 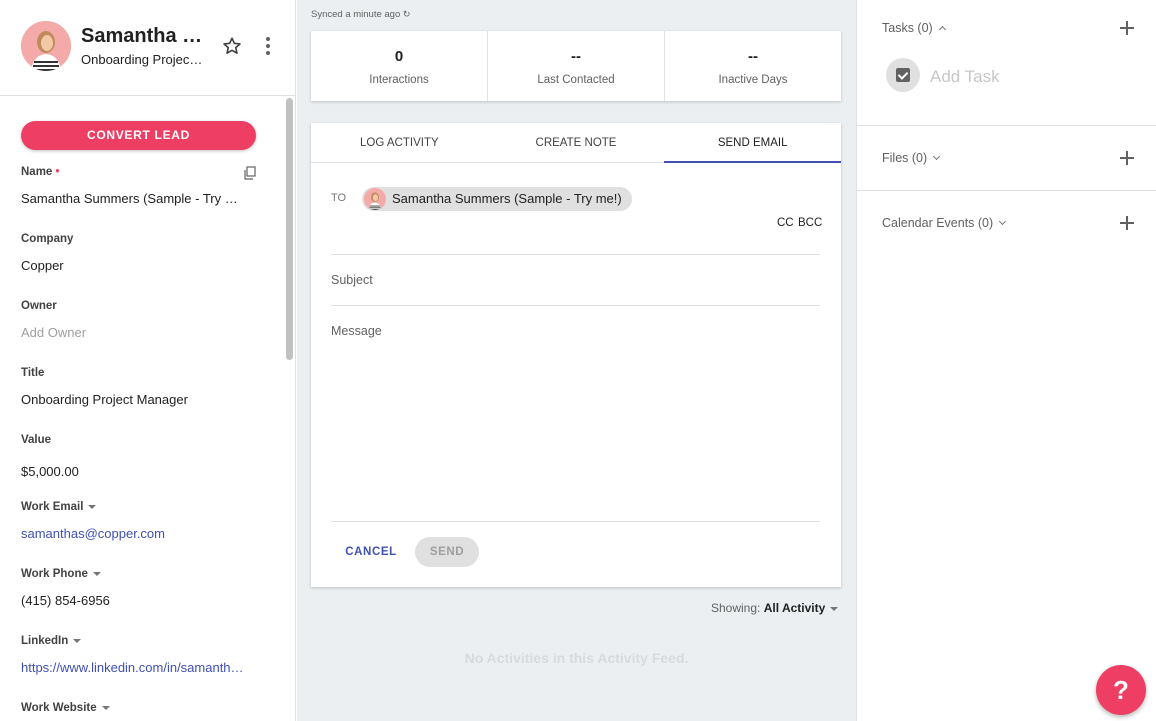 What do you see at coordinates (36, 440) in the screenshot?
I see `value-label: Value` at bounding box center [36, 440].